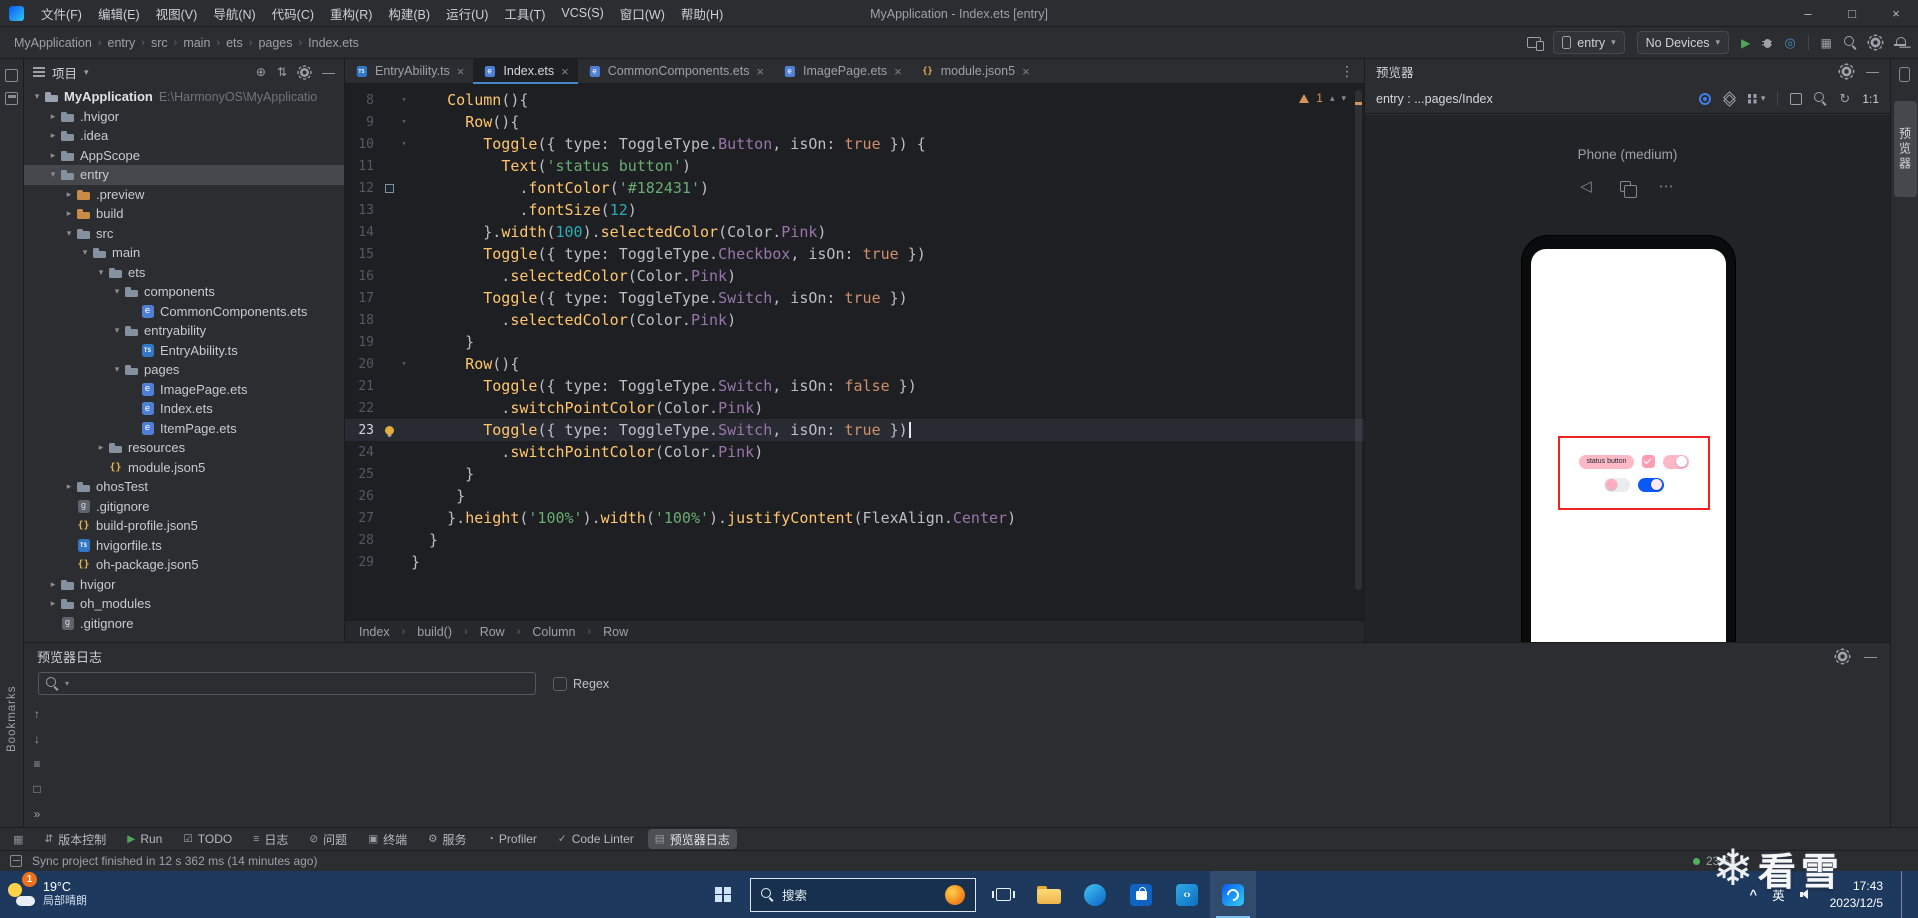  Describe the element at coordinates (36, 789) in the screenshot. I see `clear-log-icon: □` at that location.